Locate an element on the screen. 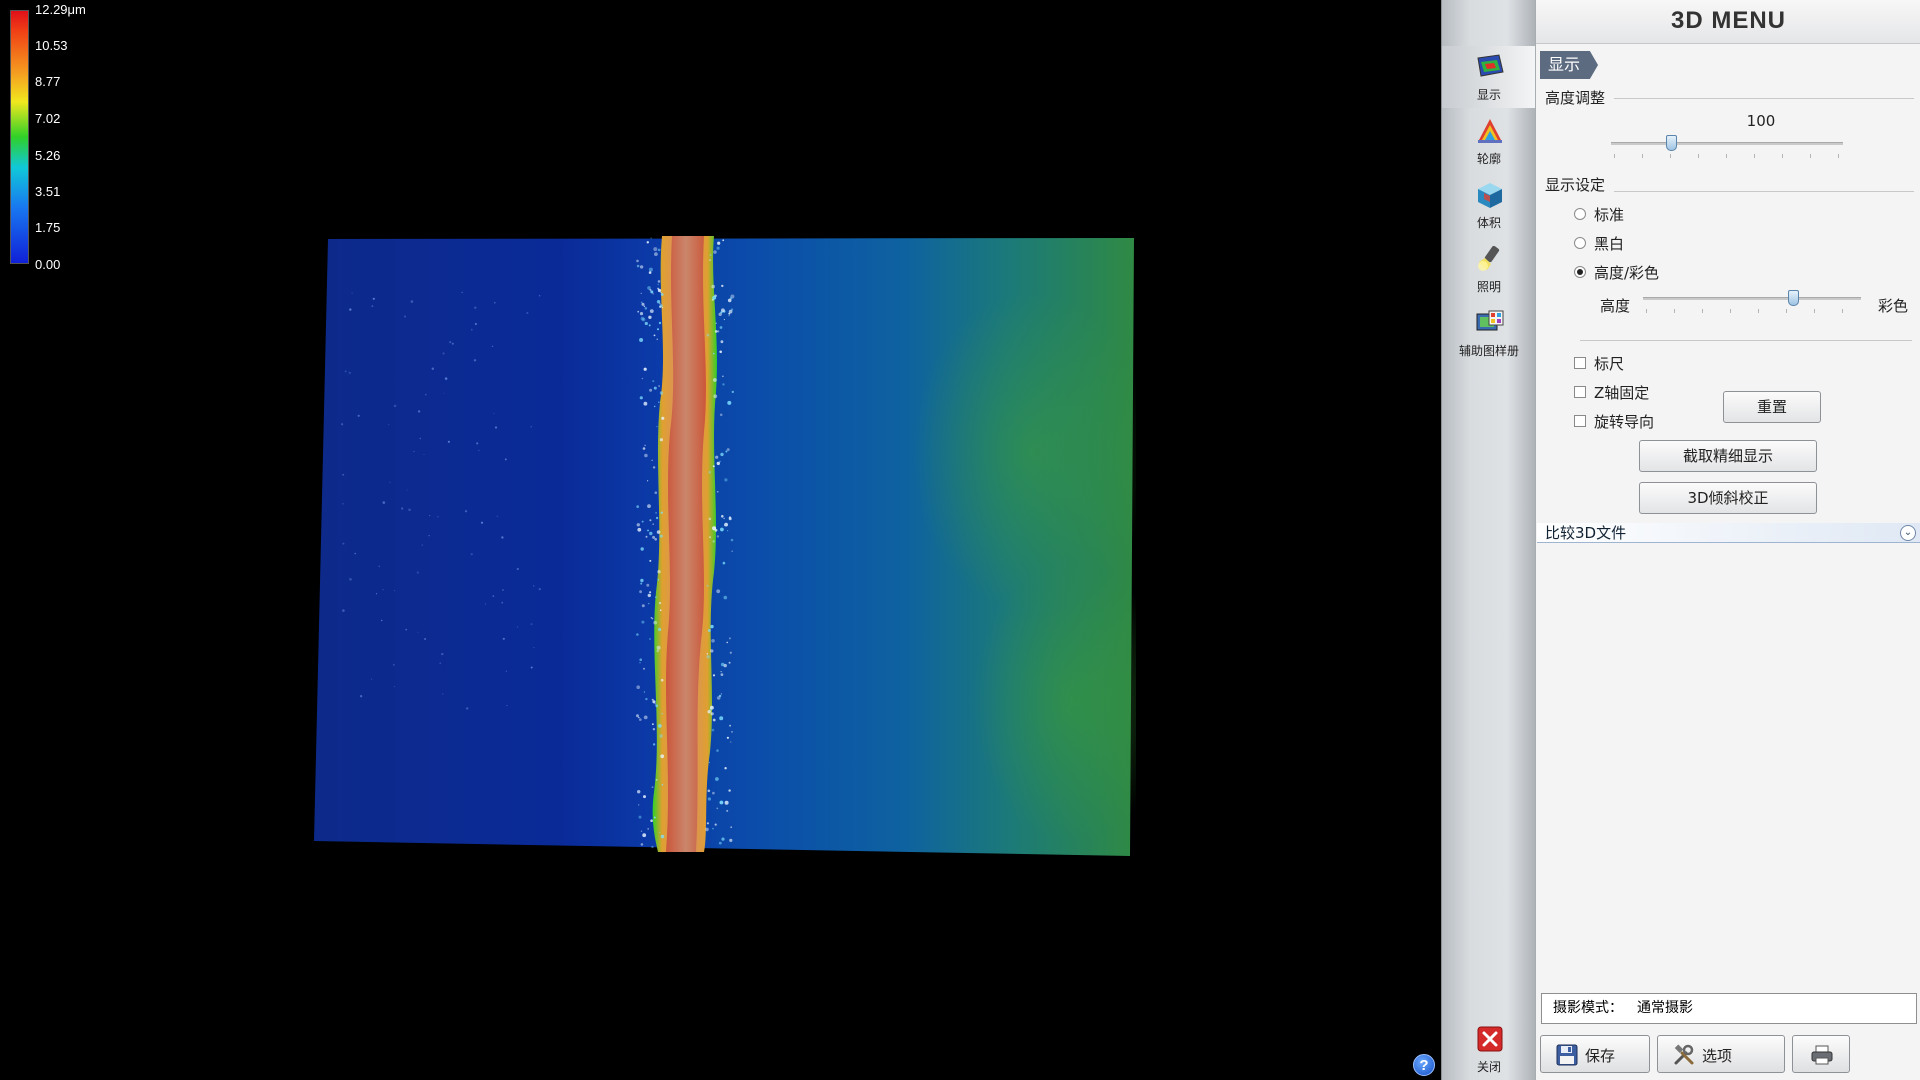  capture-fine-display-button: 截取精细显示 is located at coordinates (1728, 456).